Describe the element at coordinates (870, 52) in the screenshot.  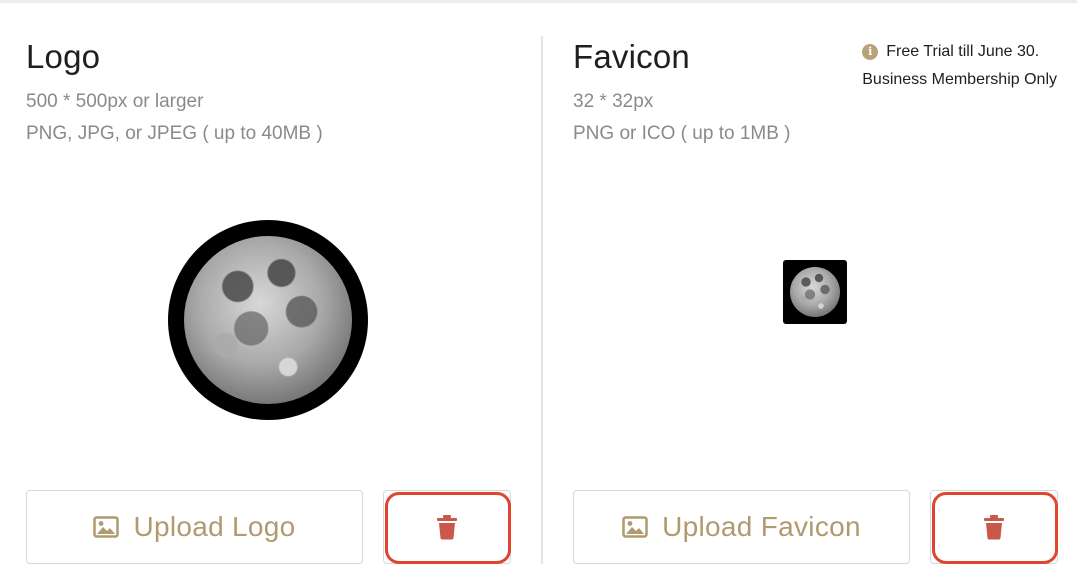
I see `info-icon: i` at that location.